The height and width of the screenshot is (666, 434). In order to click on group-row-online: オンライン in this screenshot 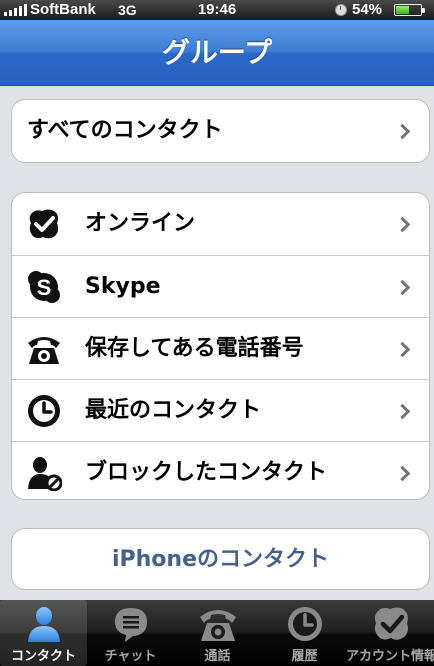, I will do `click(220, 224)`.